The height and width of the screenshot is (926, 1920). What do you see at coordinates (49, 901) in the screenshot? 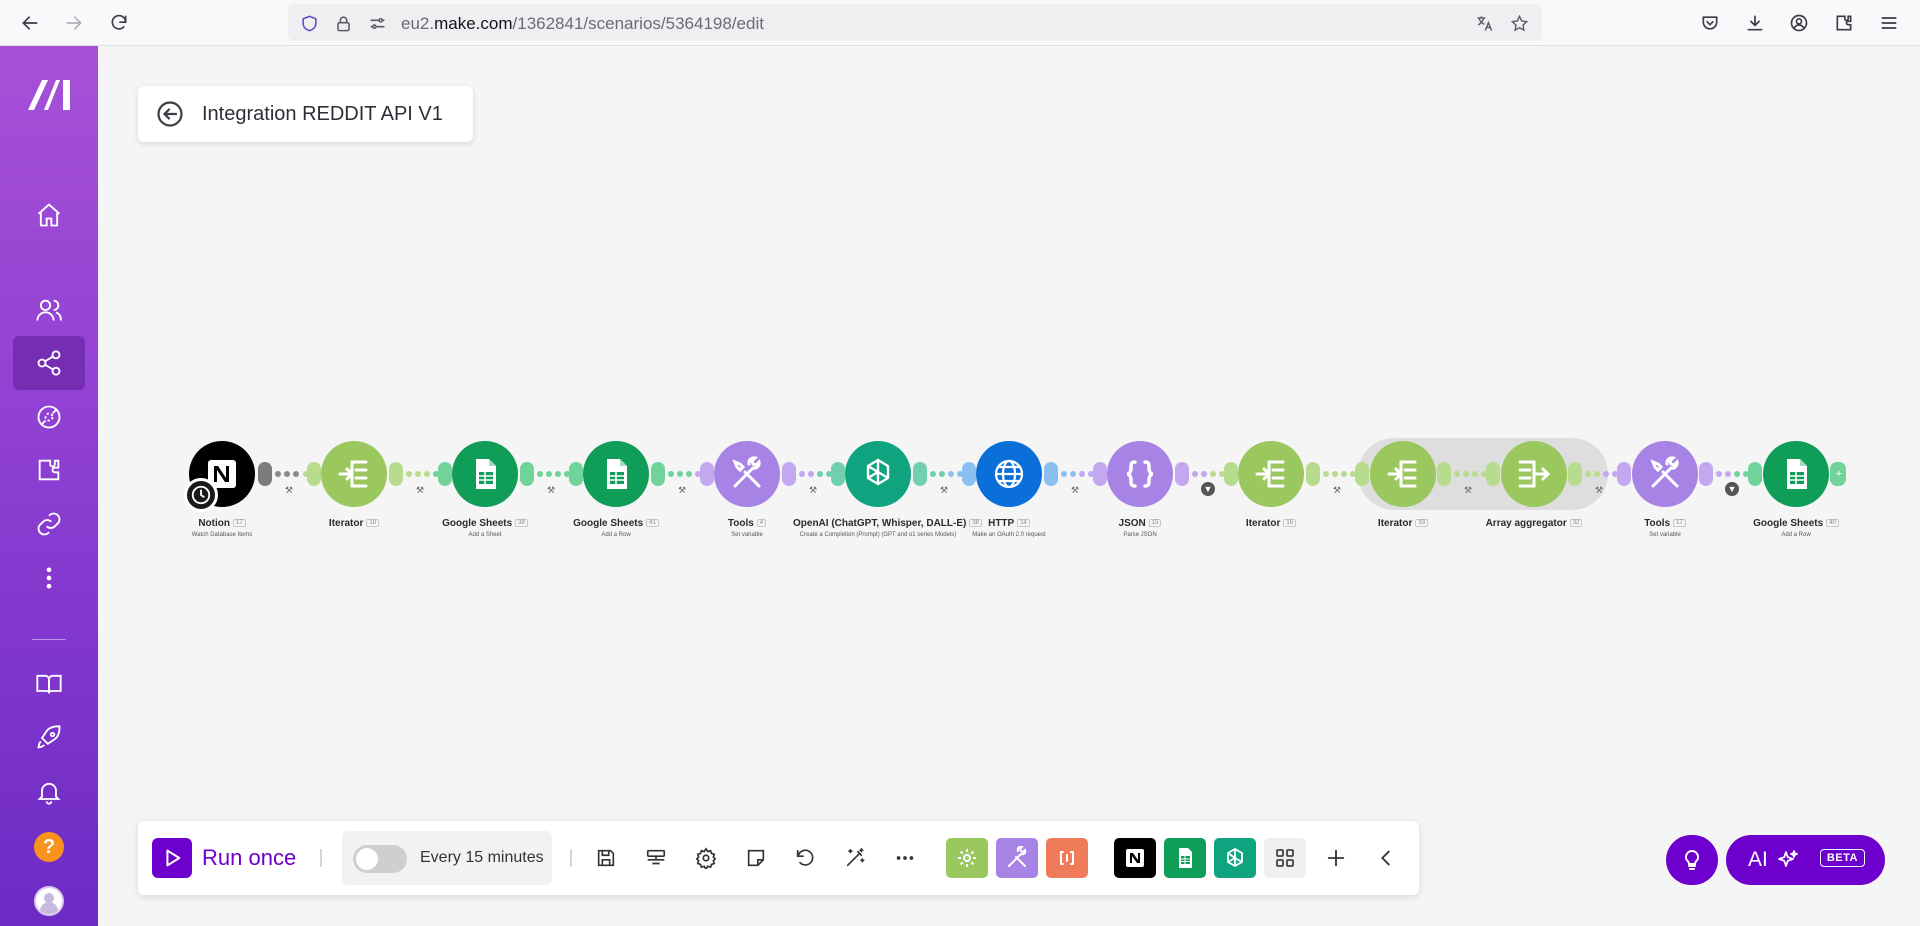
I see `avatar` at bounding box center [49, 901].